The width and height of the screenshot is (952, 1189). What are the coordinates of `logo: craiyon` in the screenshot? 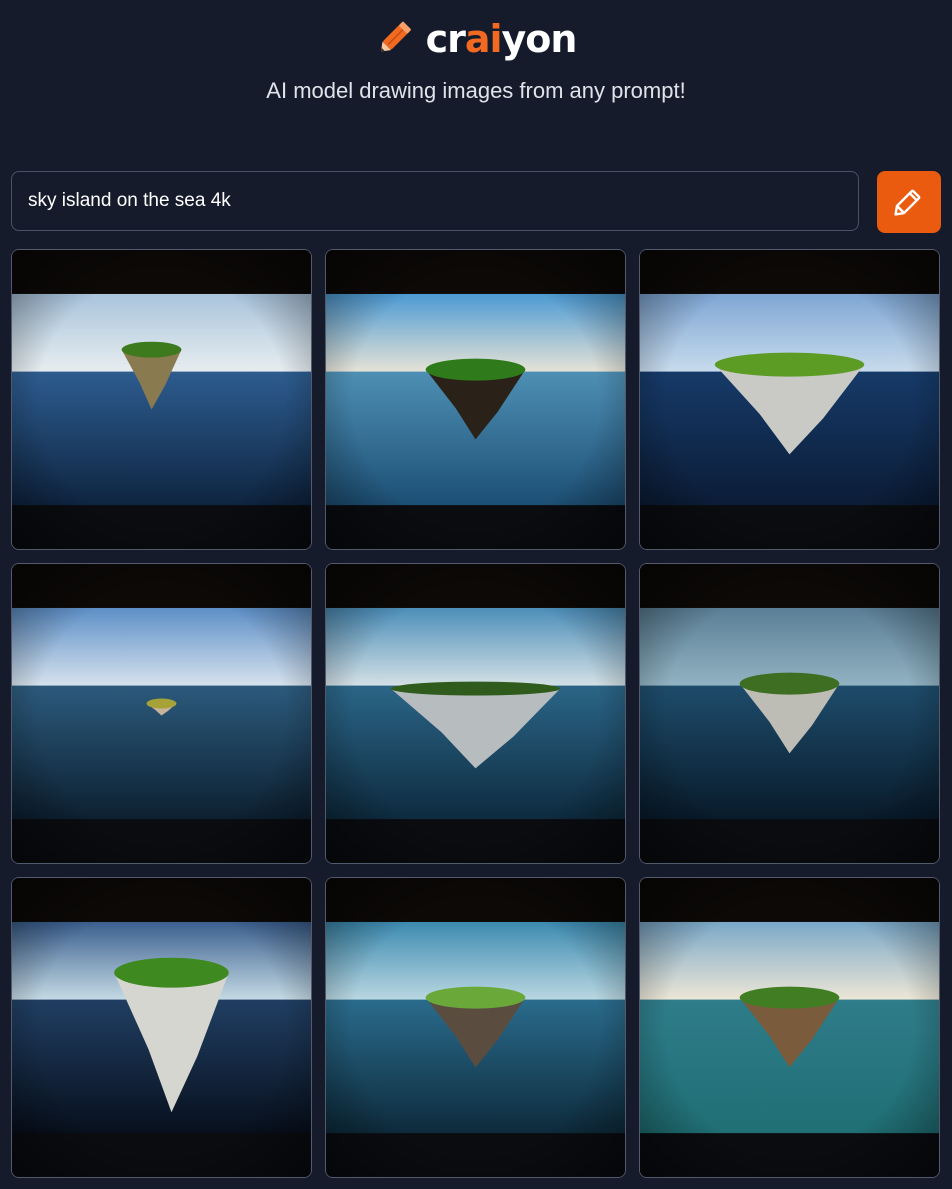 It's located at (476, 40).